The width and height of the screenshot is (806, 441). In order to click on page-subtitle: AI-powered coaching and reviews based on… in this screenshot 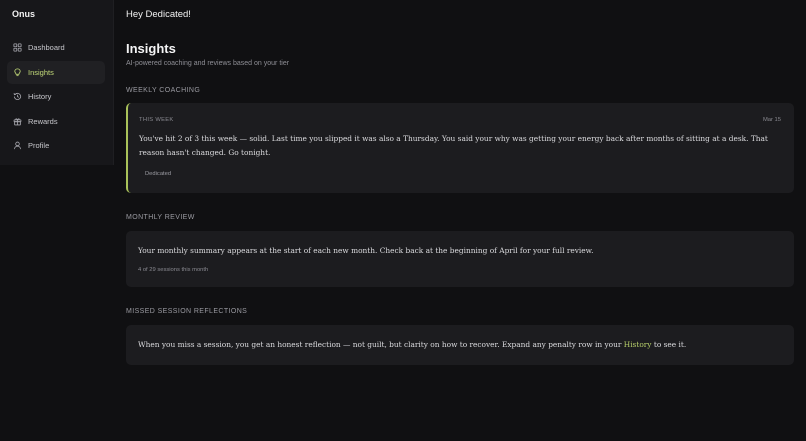, I will do `click(208, 63)`.